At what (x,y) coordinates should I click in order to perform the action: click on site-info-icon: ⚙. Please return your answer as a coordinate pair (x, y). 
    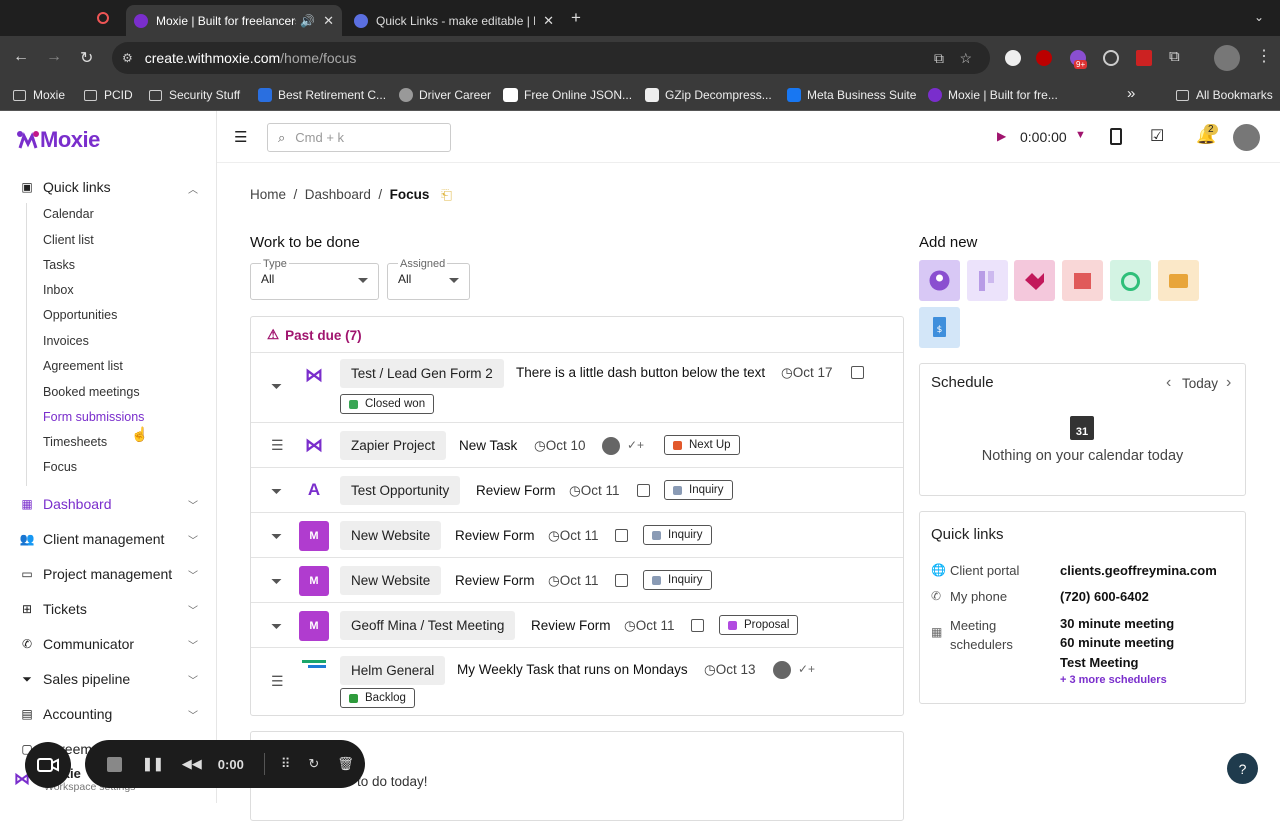
    Looking at the image, I should click on (127, 58).